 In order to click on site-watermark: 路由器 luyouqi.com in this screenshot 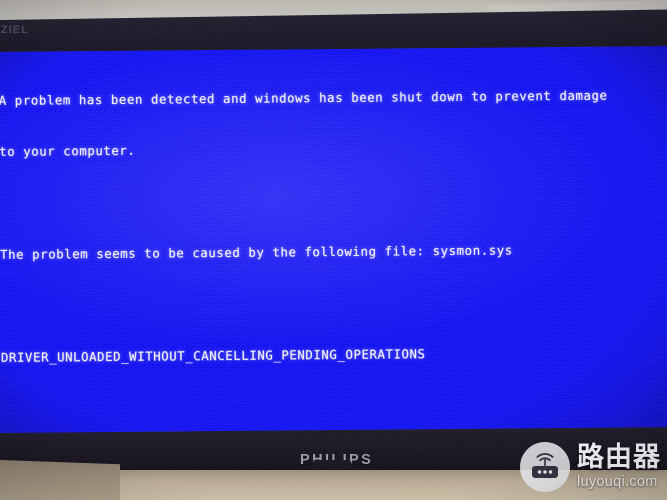, I will do `click(590, 467)`.